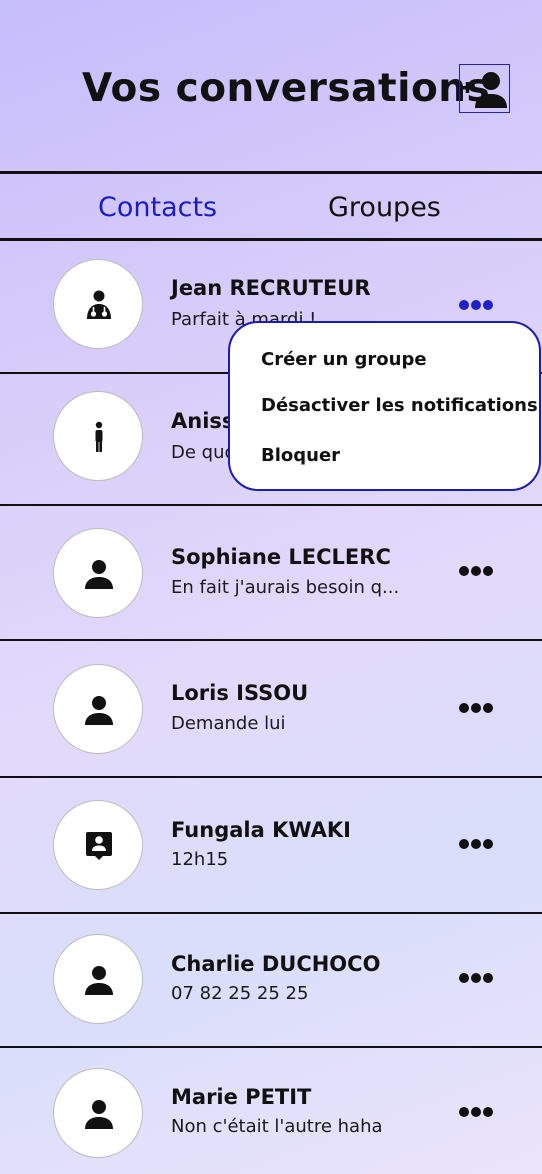 The image size is (542, 1174). What do you see at coordinates (281, 557) in the screenshot?
I see `contact-name: Sophiane LECLERC` at bounding box center [281, 557].